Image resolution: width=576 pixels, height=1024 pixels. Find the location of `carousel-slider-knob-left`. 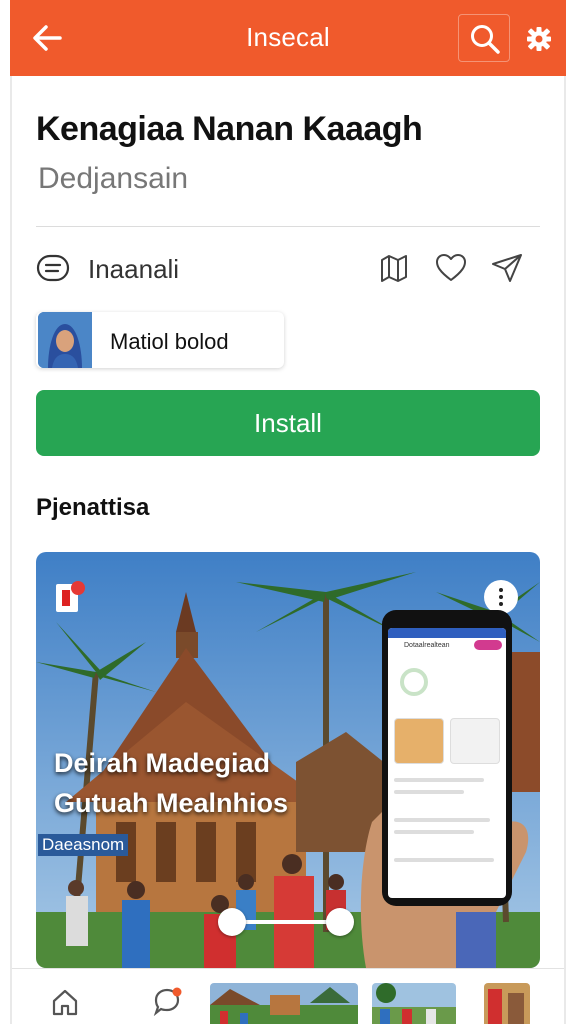

carousel-slider-knob-left is located at coordinates (232, 922).